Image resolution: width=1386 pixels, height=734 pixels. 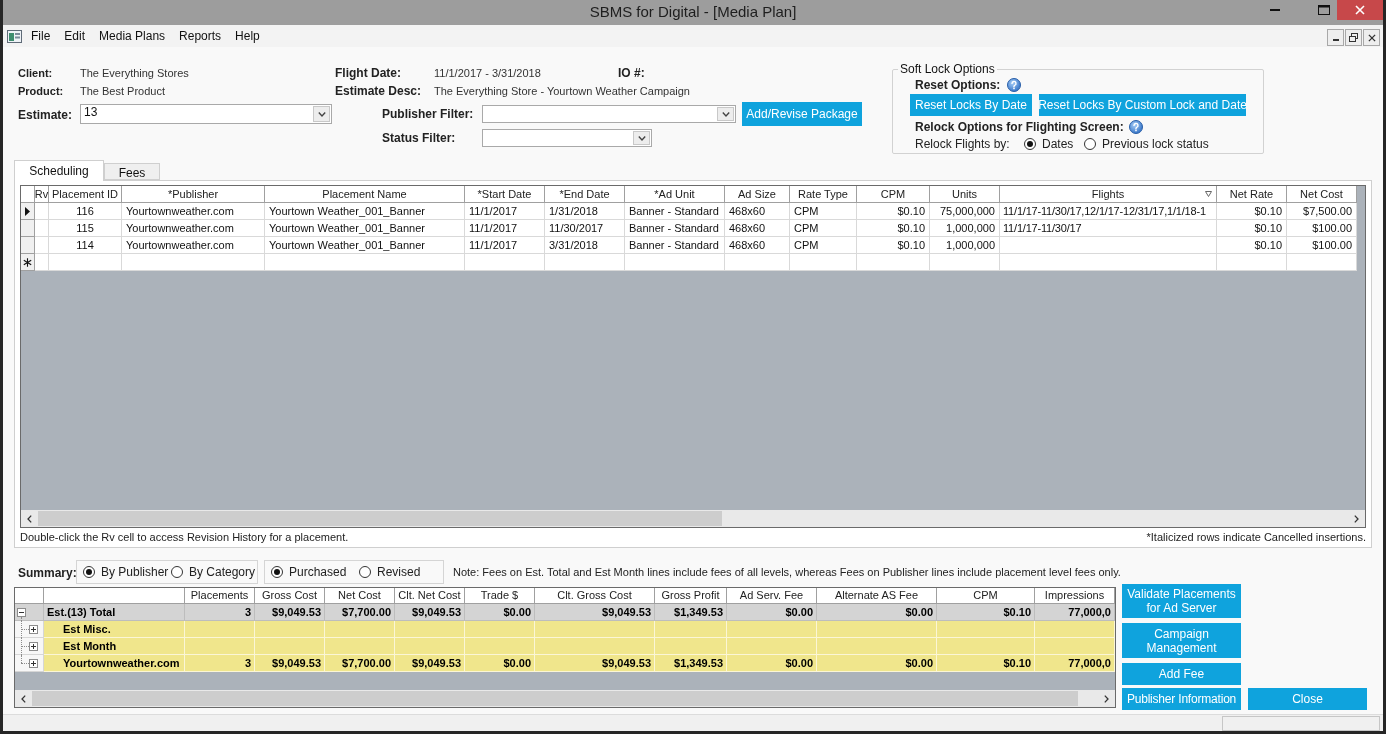 I want to click on menu-item: Media Plans, so click(x=132, y=36).